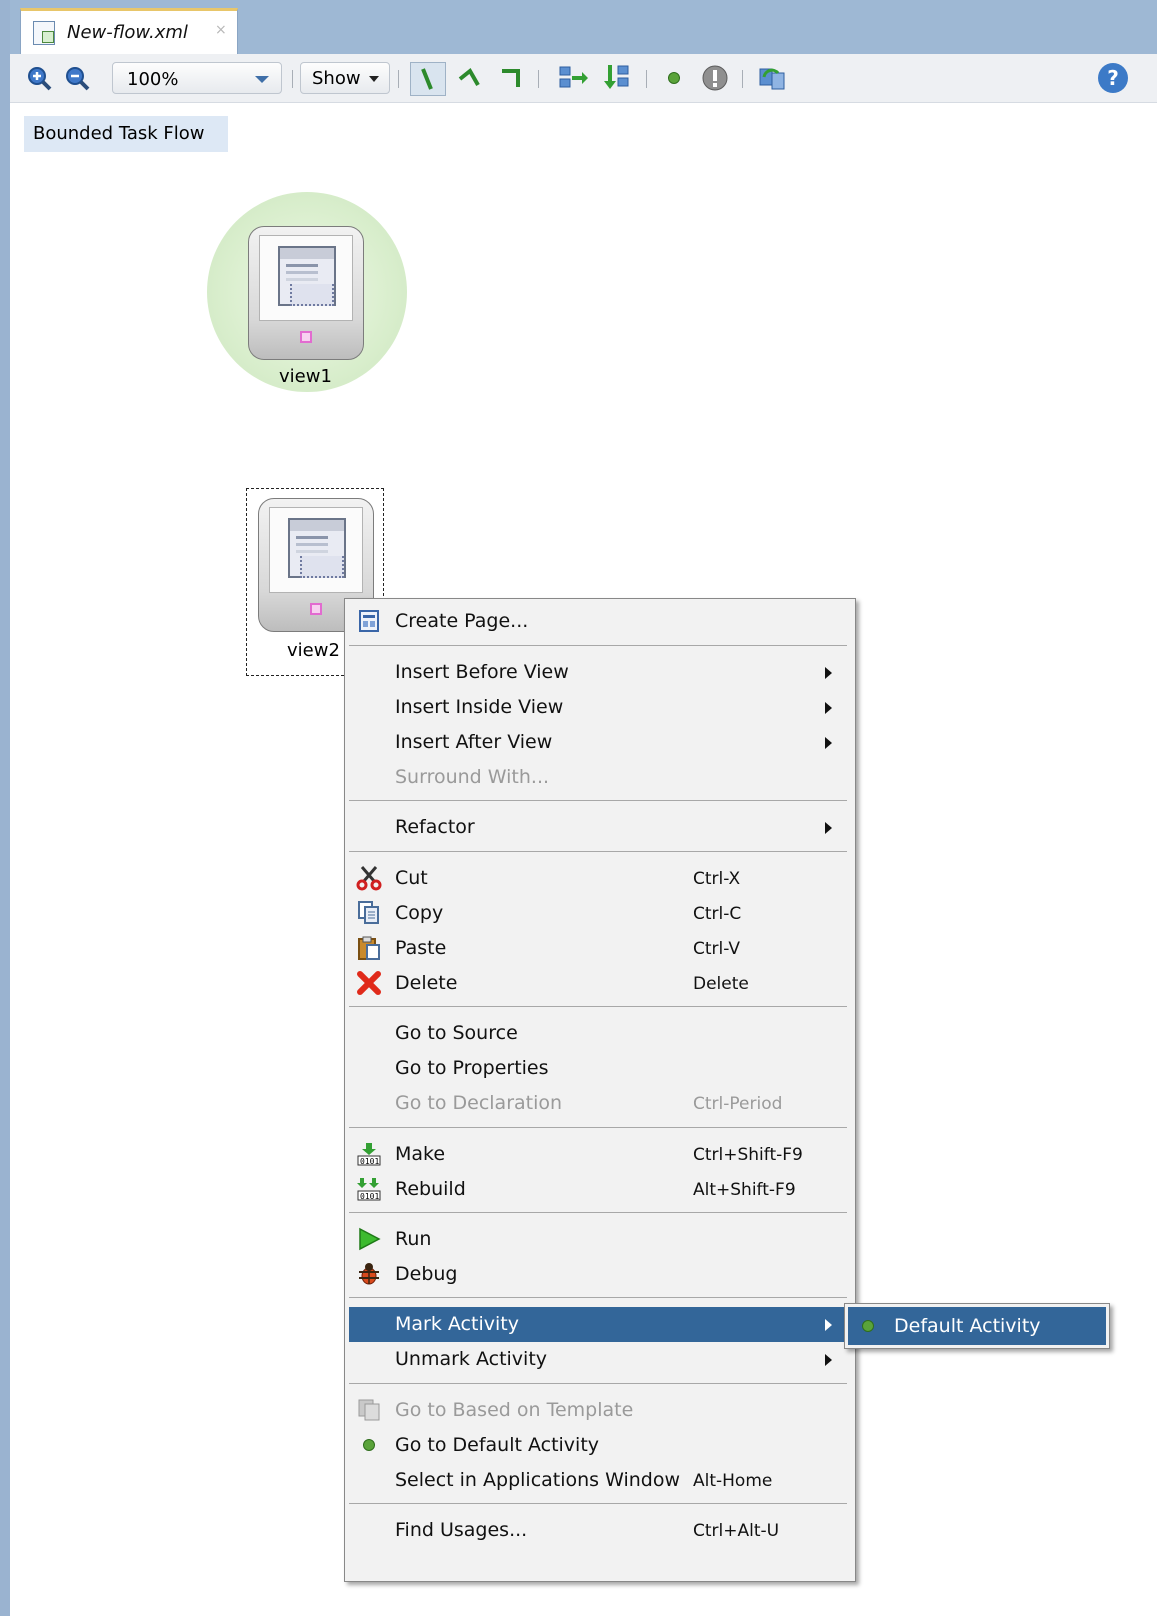 The image size is (1157, 1616). Describe the element at coordinates (313, 650) in the screenshot. I see `activity-label-view2: view2` at that location.